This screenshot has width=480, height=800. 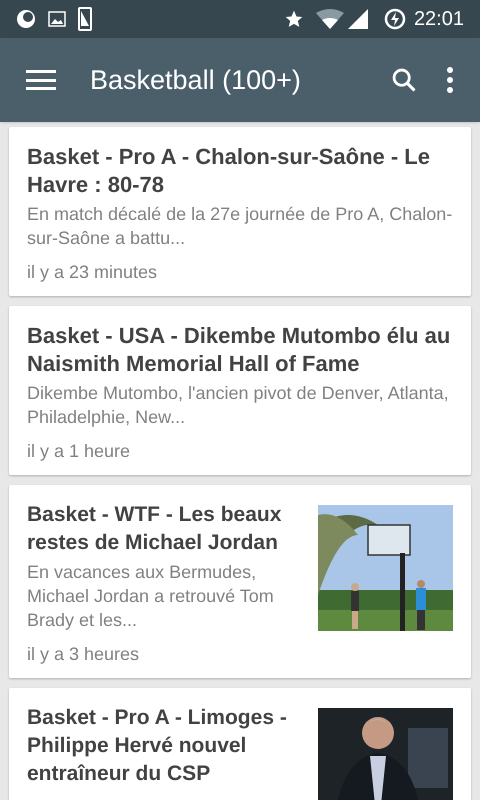 I want to click on article-time: il y a 3 heures, so click(x=83, y=654).